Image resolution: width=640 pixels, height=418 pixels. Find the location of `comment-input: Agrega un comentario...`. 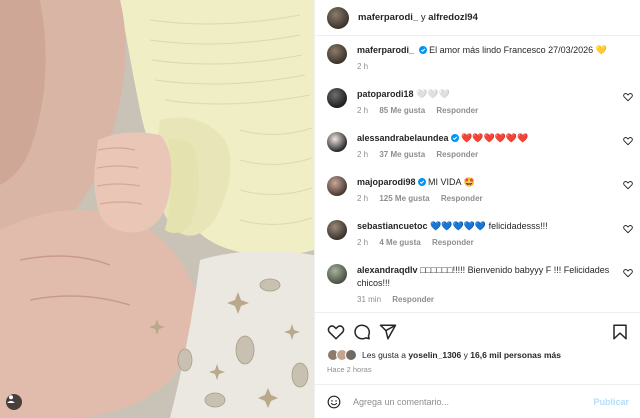

comment-input: Agrega un comentario... is located at coordinates (473, 402).